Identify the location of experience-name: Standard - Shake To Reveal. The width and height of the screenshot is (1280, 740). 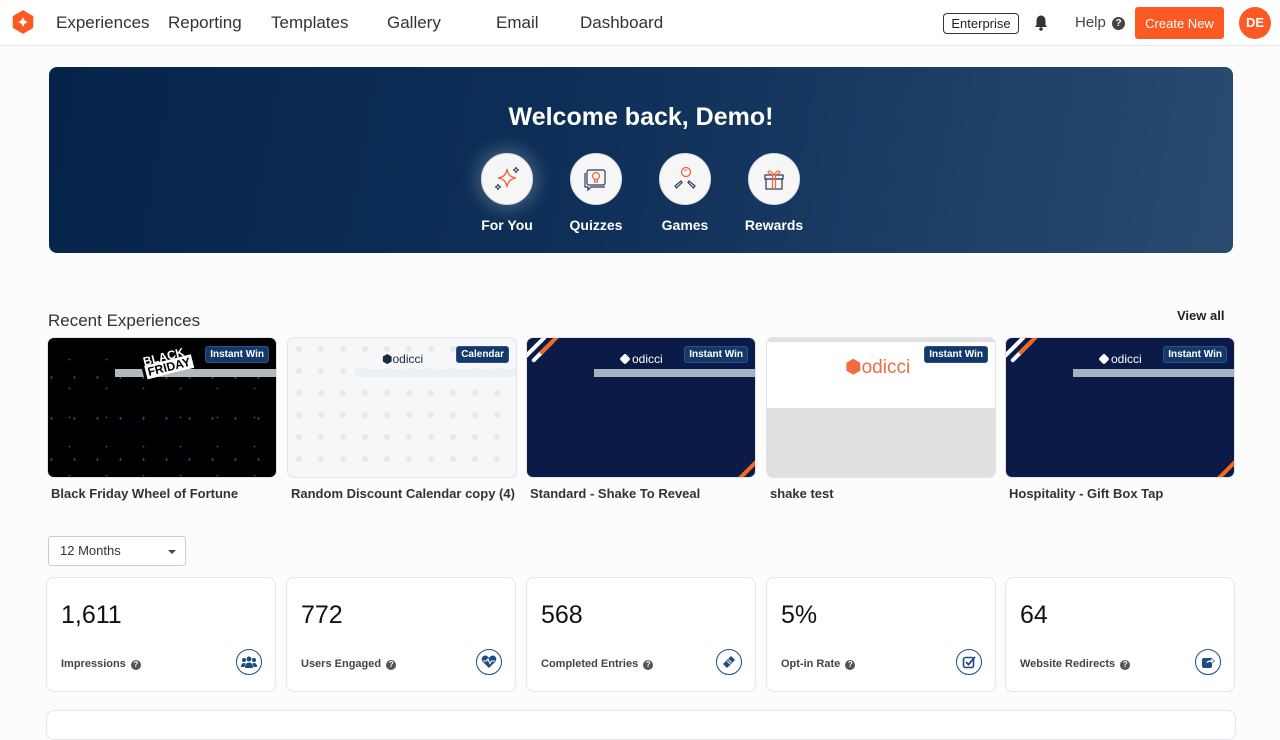
(615, 493).